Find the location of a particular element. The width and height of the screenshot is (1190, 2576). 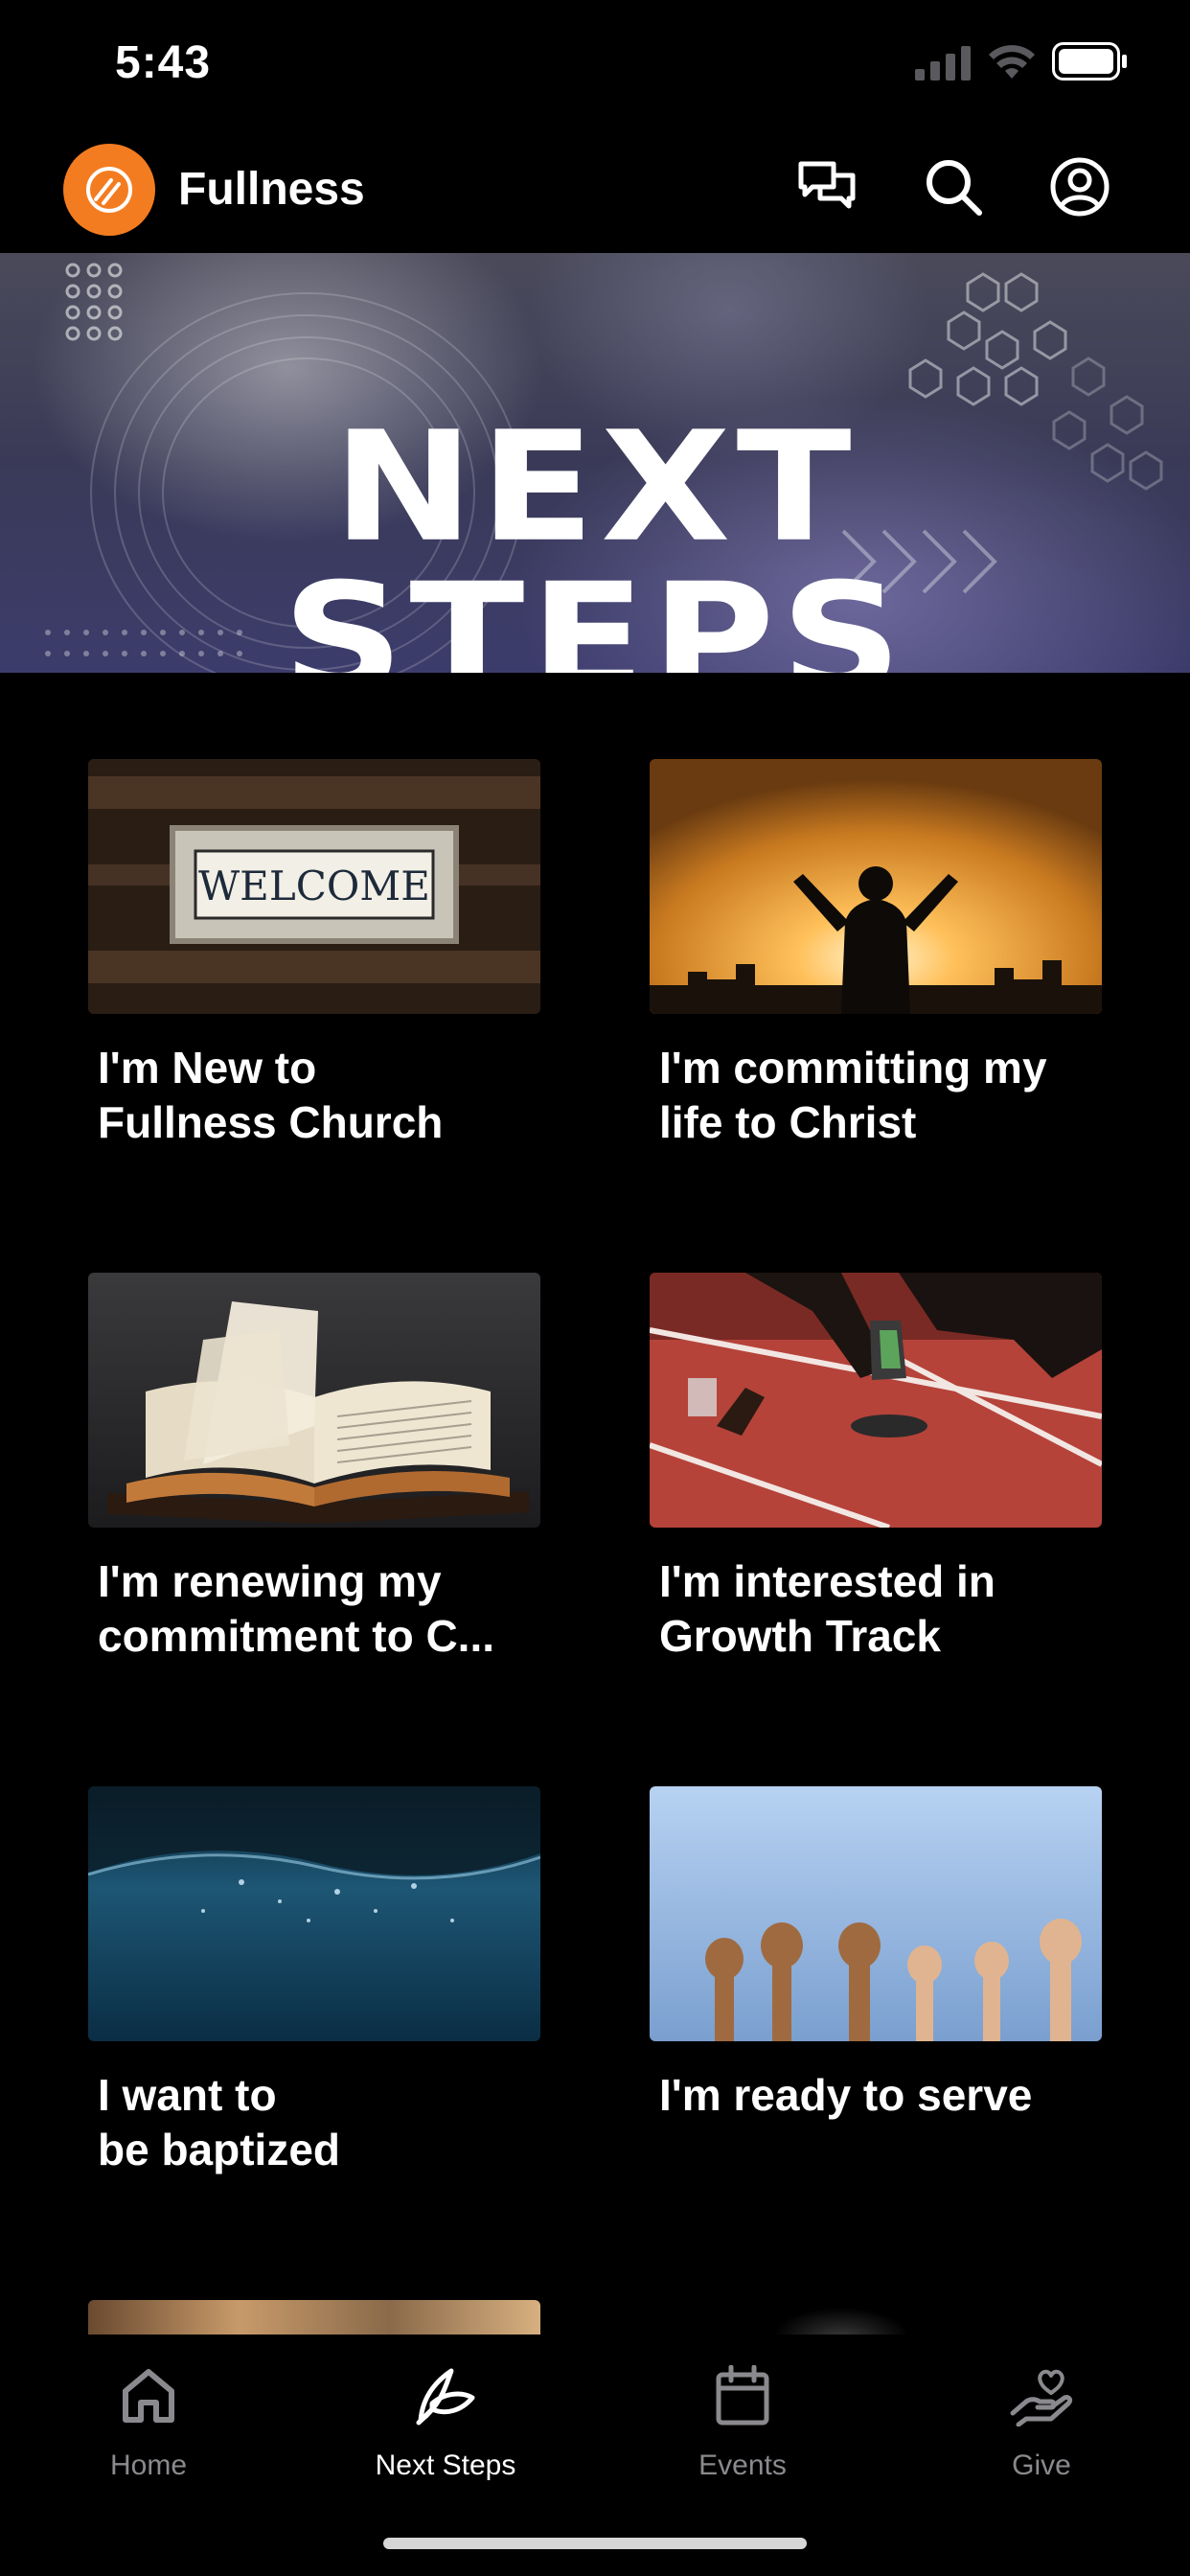

card-image-welcome: WELCOME is located at coordinates (314, 886).